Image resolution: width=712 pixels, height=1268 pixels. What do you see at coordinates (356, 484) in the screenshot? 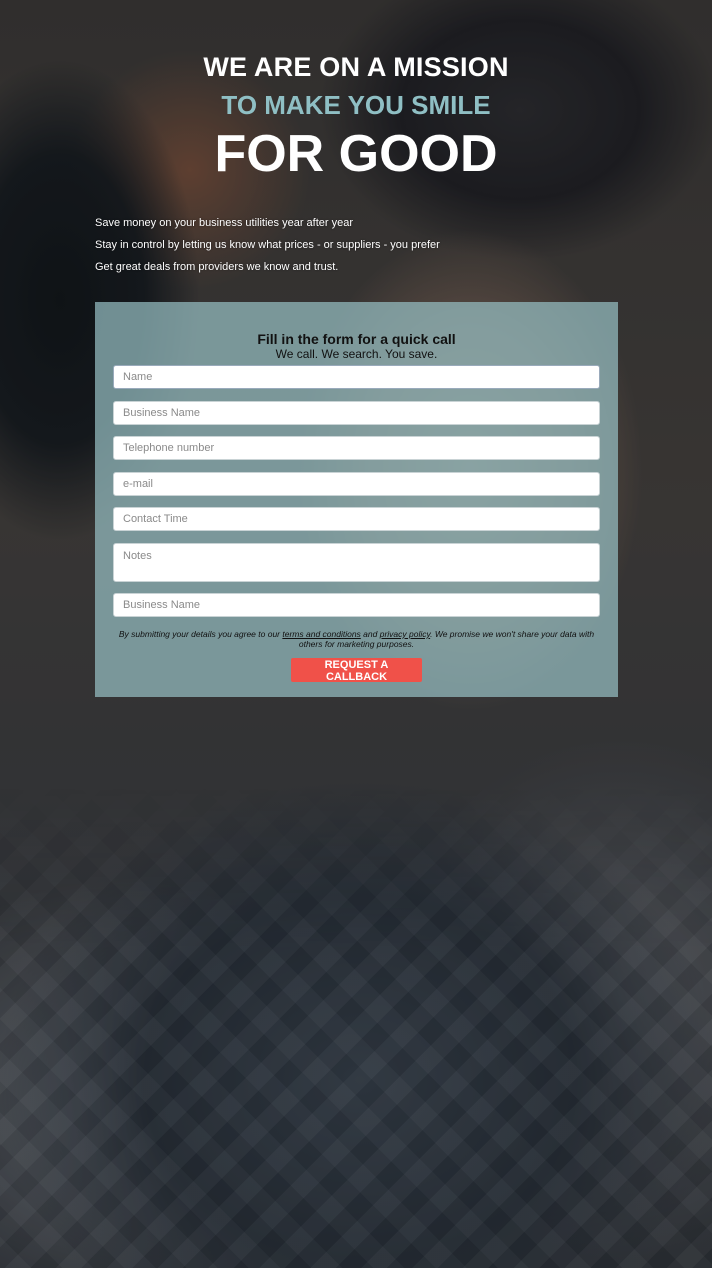
I see `email-input` at bounding box center [356, 484].